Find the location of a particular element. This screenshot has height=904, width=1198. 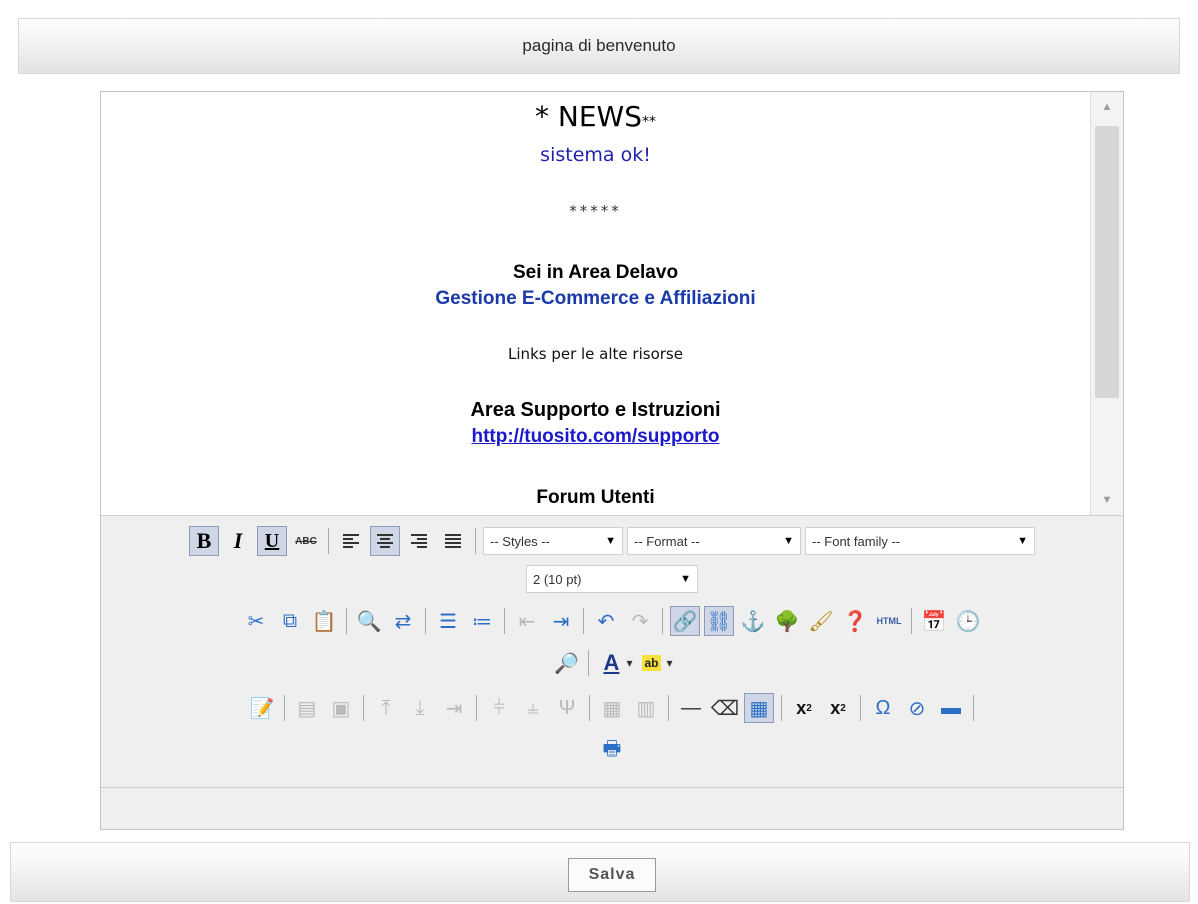

format-select-value: -- Format -- is located at coordinates (667, 541).